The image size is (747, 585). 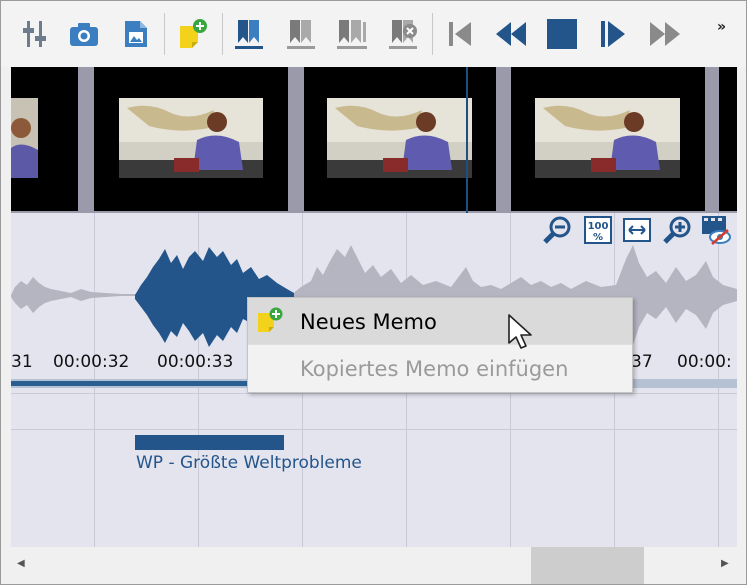 What do you see at coordinates (598, 226) in the screenshot?
I see `svg-text: 100` at bounding box center [598, 226].